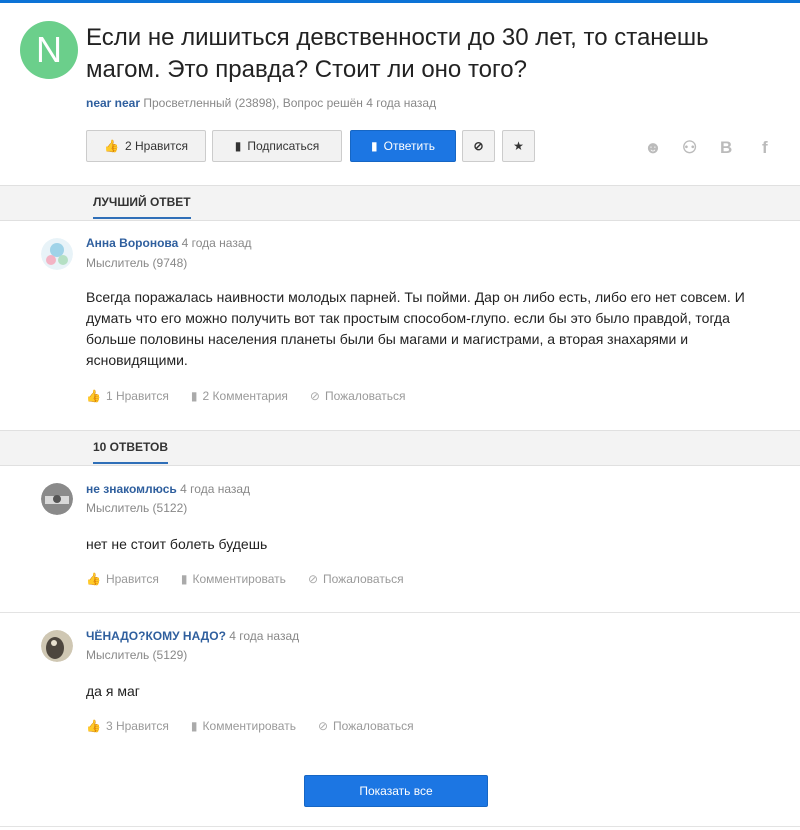  What do you see at coordinates (113, 691) in the screenshot?
I see `answer-text: да я маг` at bounding box center [113, 691].